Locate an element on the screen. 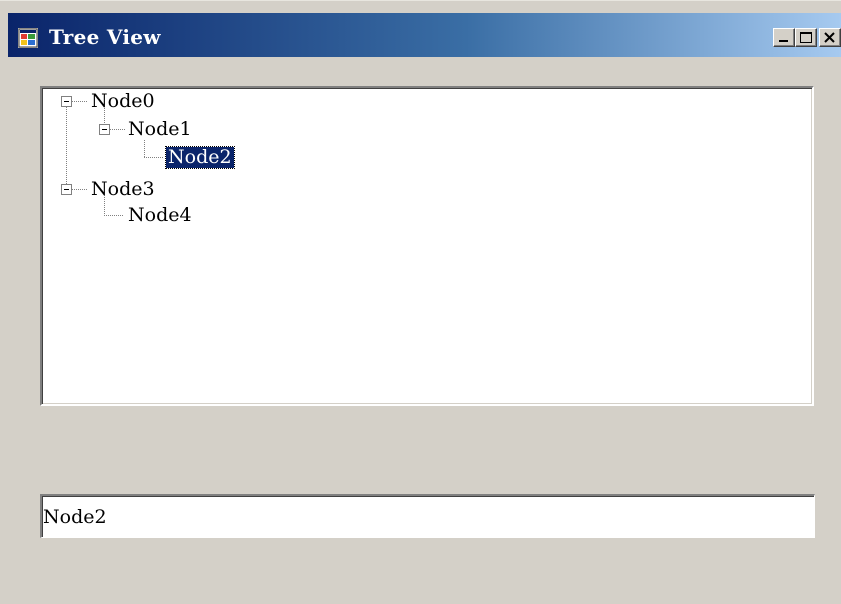  node3-collapse-icon is located at coordinates (66, 189).